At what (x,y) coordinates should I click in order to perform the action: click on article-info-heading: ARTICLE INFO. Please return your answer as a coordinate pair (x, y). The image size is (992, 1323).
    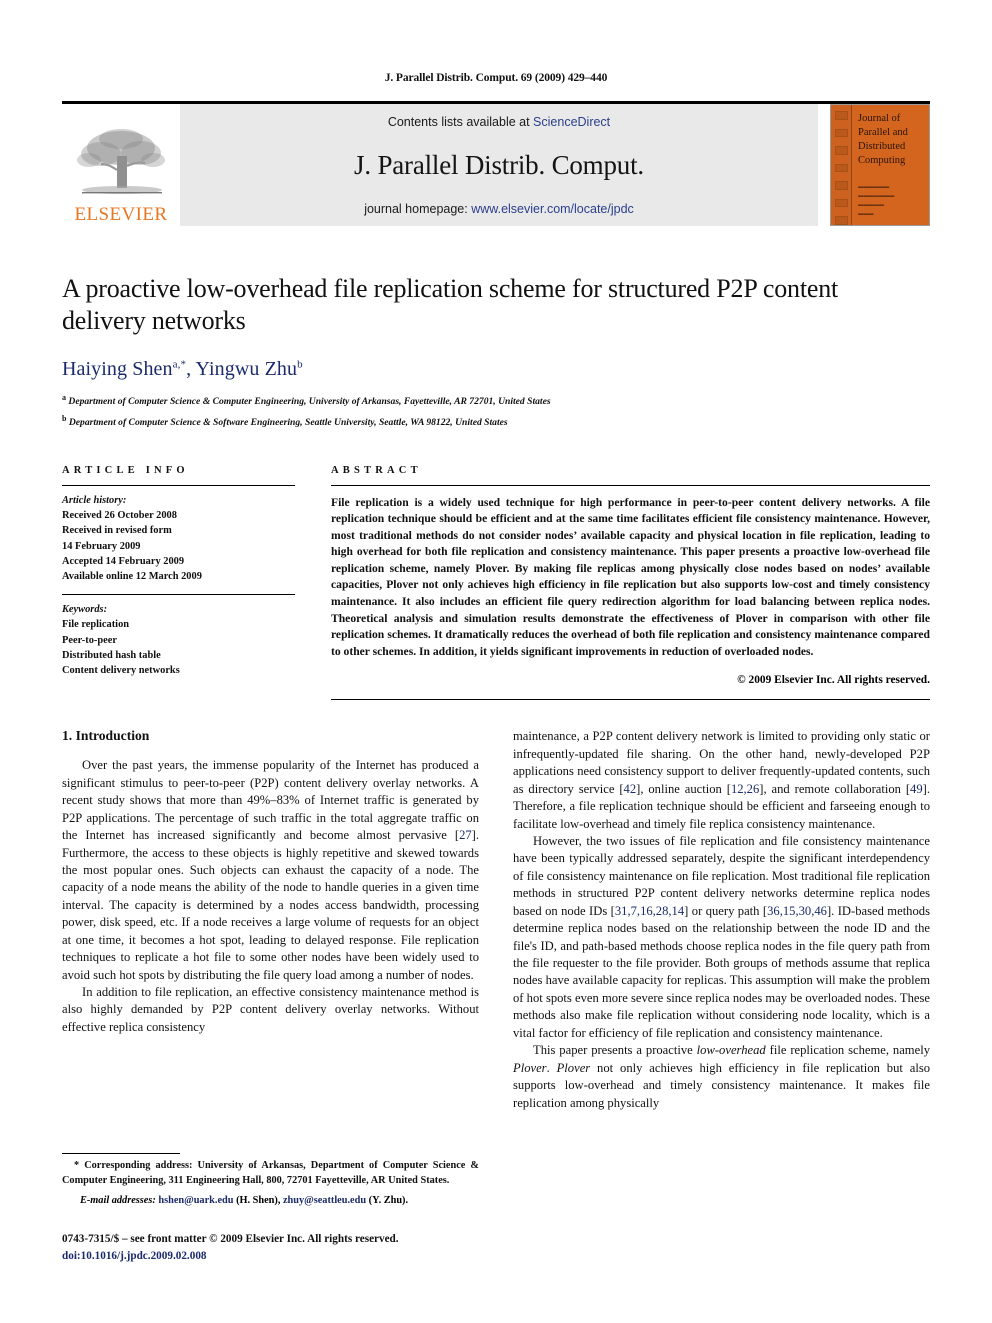
    Looking at the image, I should click on (125, 470).